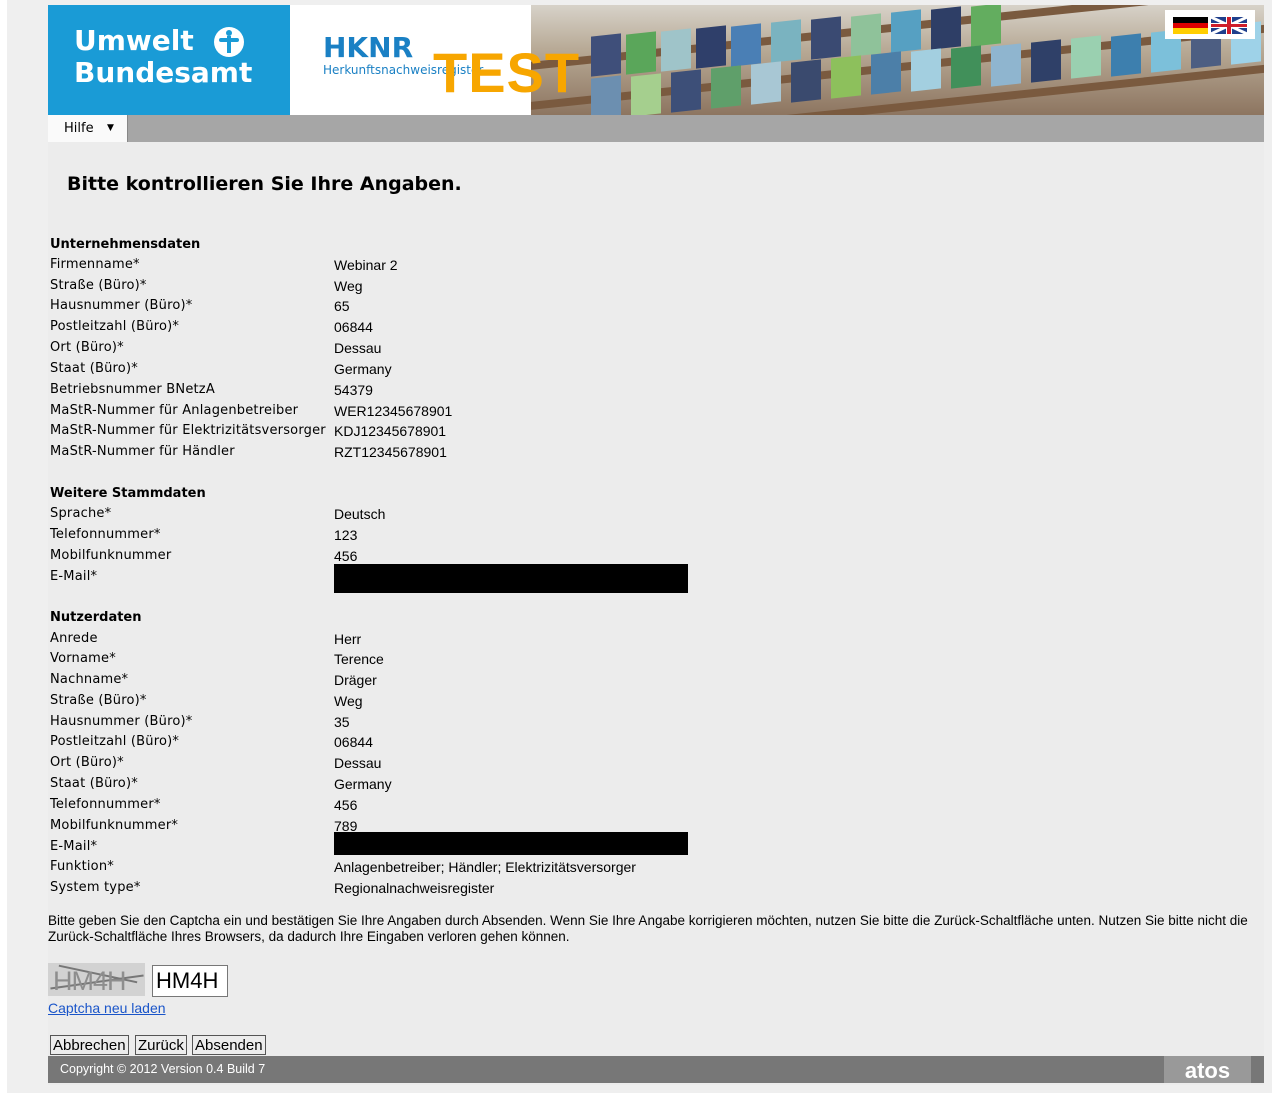 This screenshot has width=1272, height=1093. What do you see at coordinates (500, 722) in the screenshot?
I see `data-row: Hausnummer (Büro)* 35` at bounding box center [500, 722].